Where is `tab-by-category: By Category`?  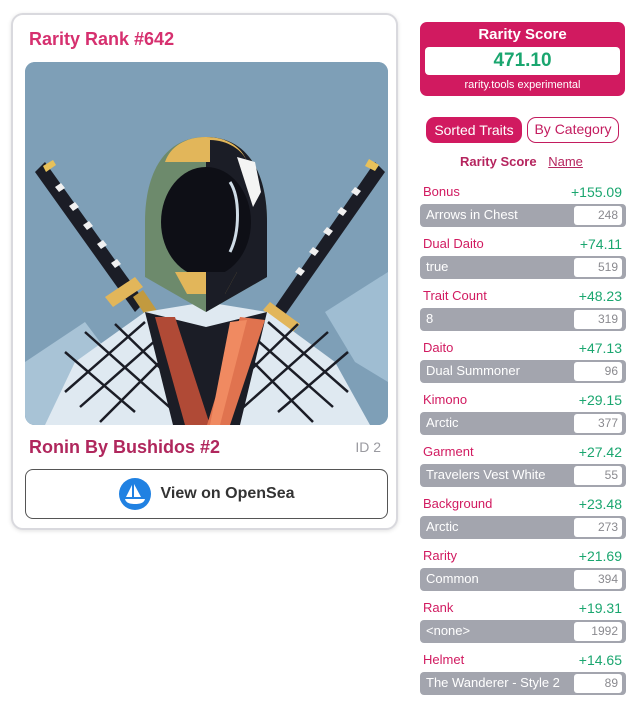
tab-by-category: By Category is located at coordinates (573, 130).